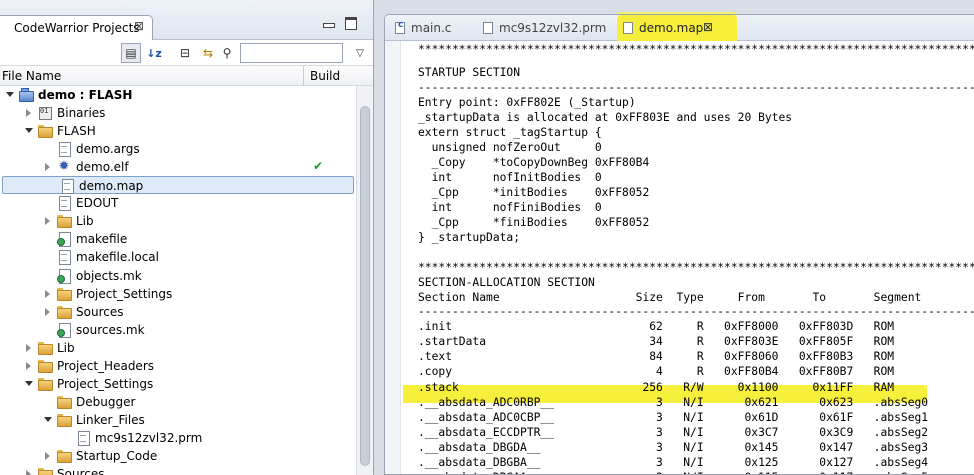  I want to click on tree-item: Startup_Code, so click(177, 456).